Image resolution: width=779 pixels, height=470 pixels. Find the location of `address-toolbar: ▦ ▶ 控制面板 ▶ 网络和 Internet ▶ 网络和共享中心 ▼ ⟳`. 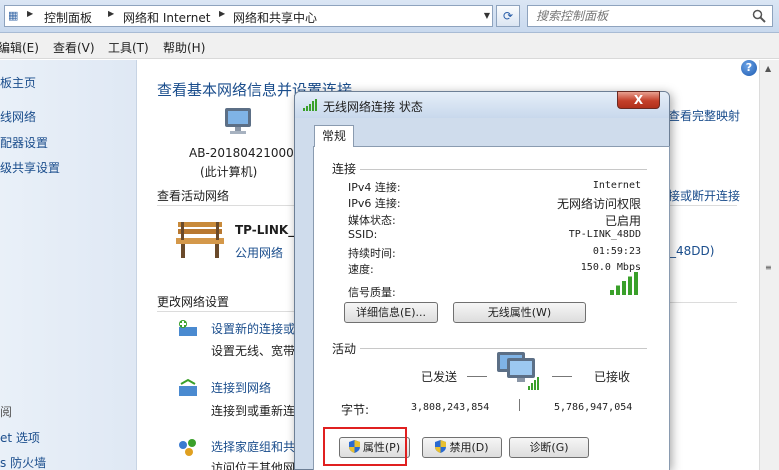

address-toolbar: ▦ ▶ 控制面板 ▶ 网络和 Internet ▶ 网络和共享中心 ▼ ⟳ is located at coordinates (389, 16).